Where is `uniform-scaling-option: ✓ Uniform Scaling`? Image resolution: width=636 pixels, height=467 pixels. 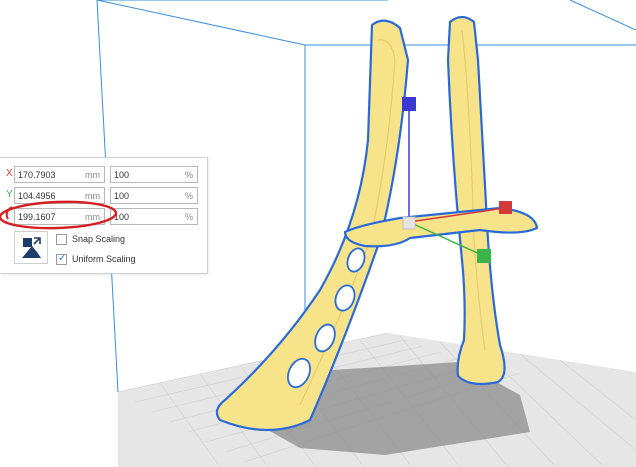 uniform-scaling-option: ✓ Uniform Scaling is located at coordinates (126, 260).